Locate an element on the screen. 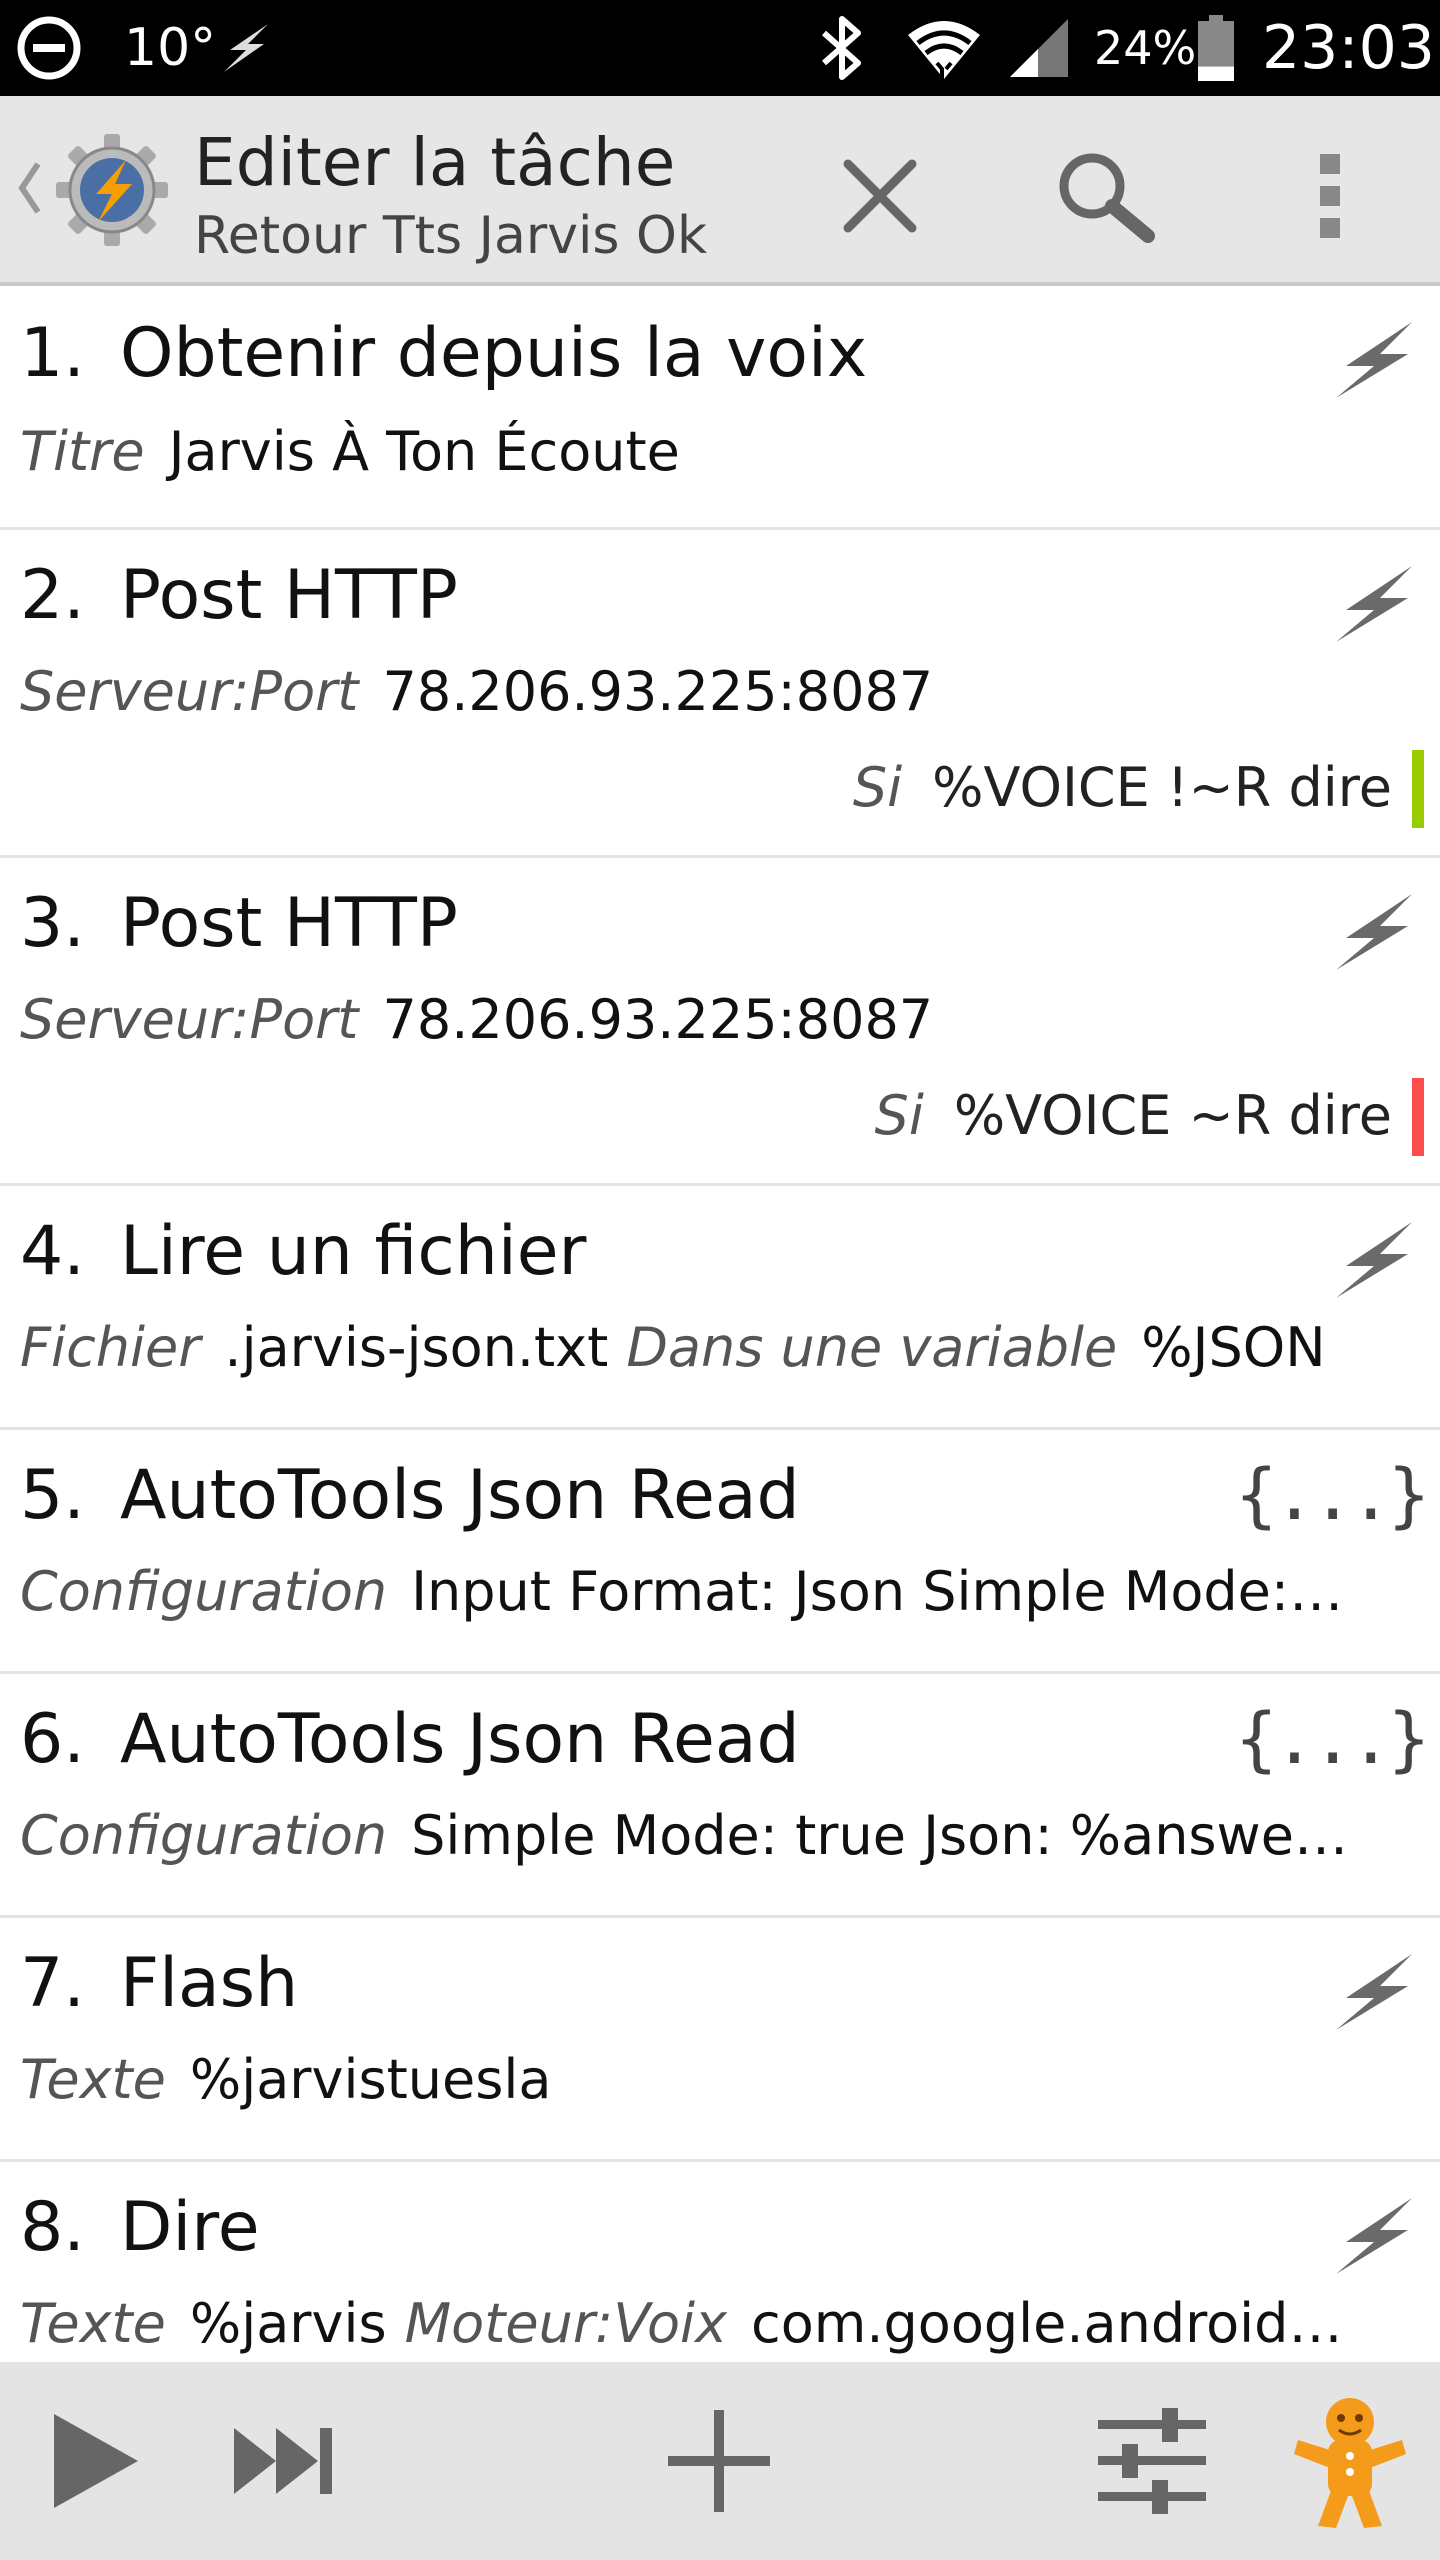  clock: 23:03 is located at coordinates (1348, 48).